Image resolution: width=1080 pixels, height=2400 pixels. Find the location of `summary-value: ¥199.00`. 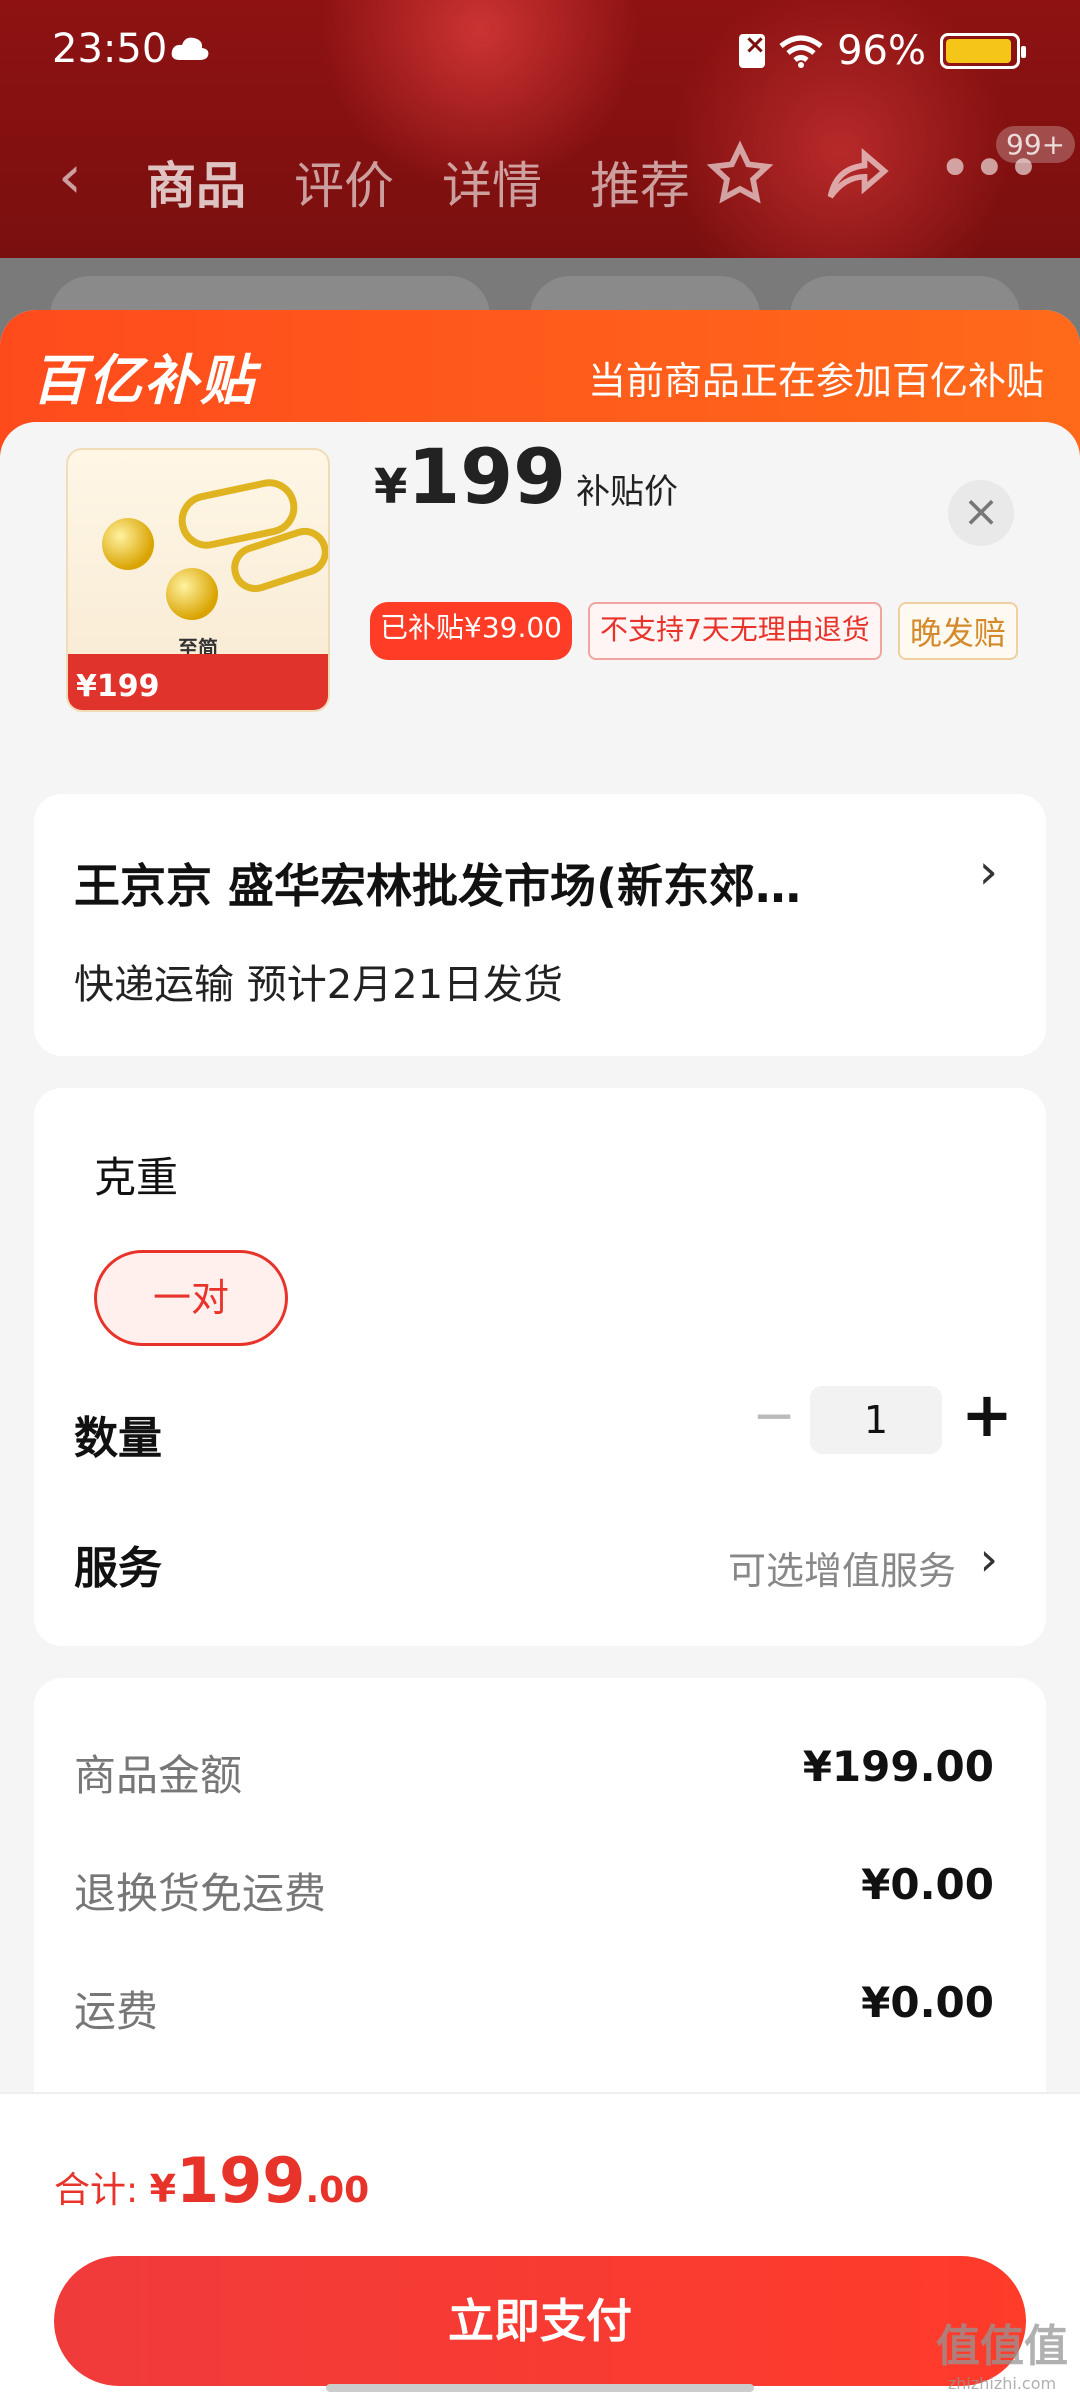

summary-value: ¥199.00 is located at coordinates (898, 1766).